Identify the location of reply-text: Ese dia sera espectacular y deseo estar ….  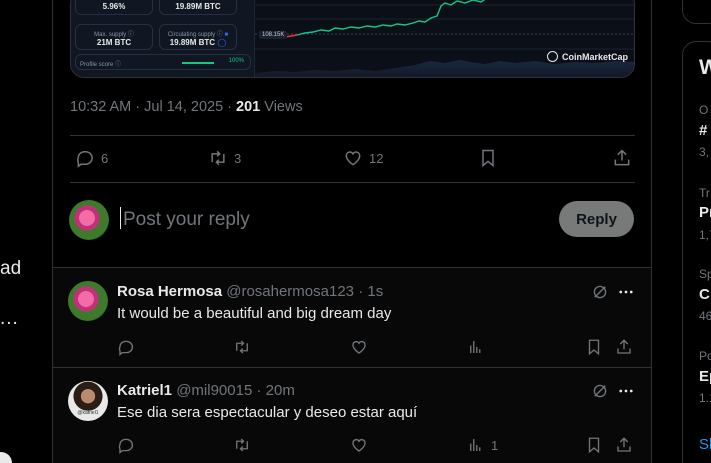
(267, 412).